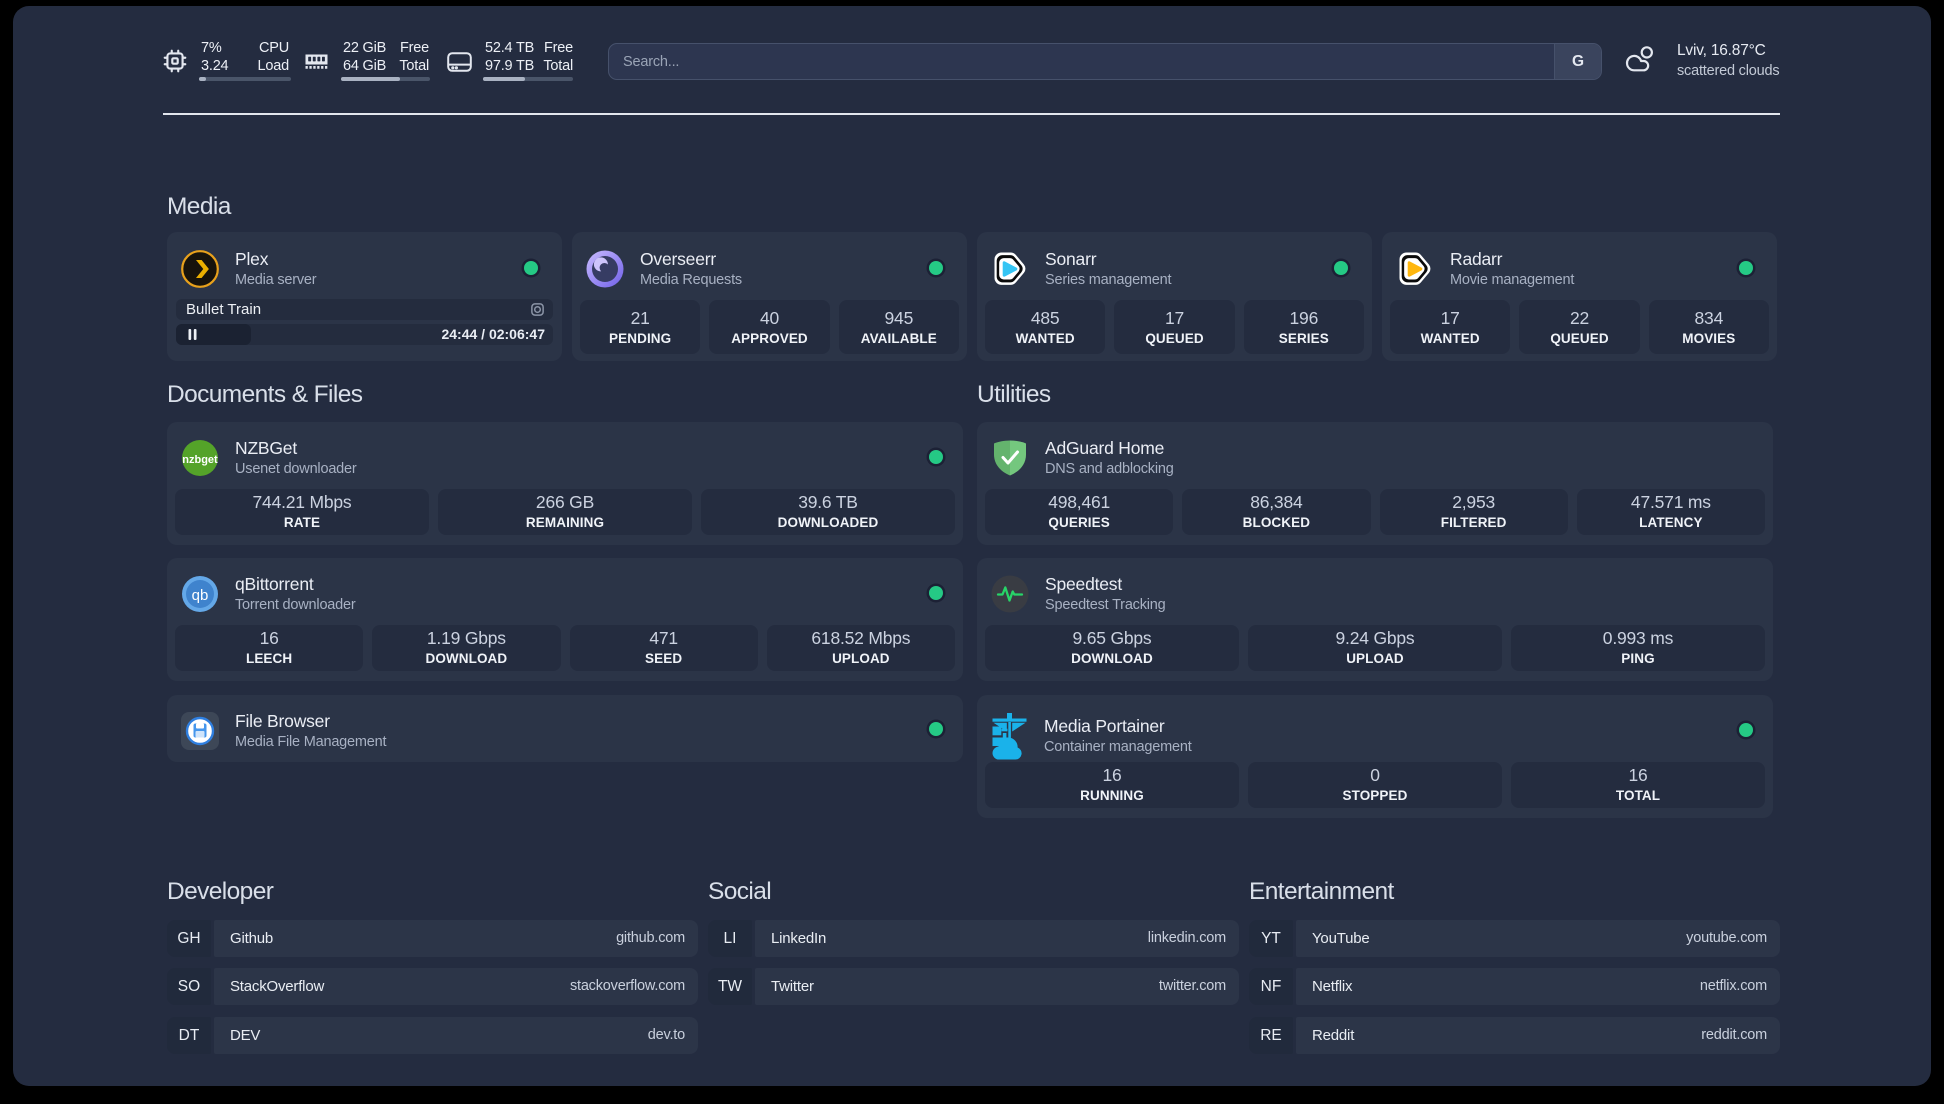 The height and width of the screenshot is (1104, 1944). I want to click on svg-text: qb, so click(200, 595).